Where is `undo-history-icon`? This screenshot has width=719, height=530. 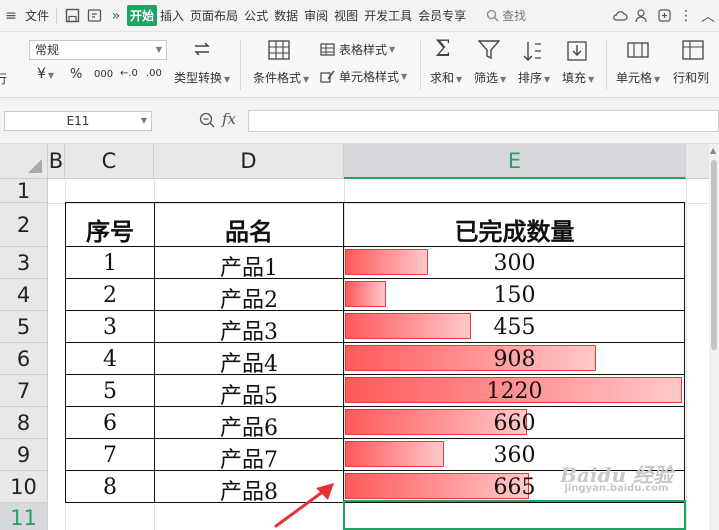 undo-history-icon is located at coordinates (94, 16).